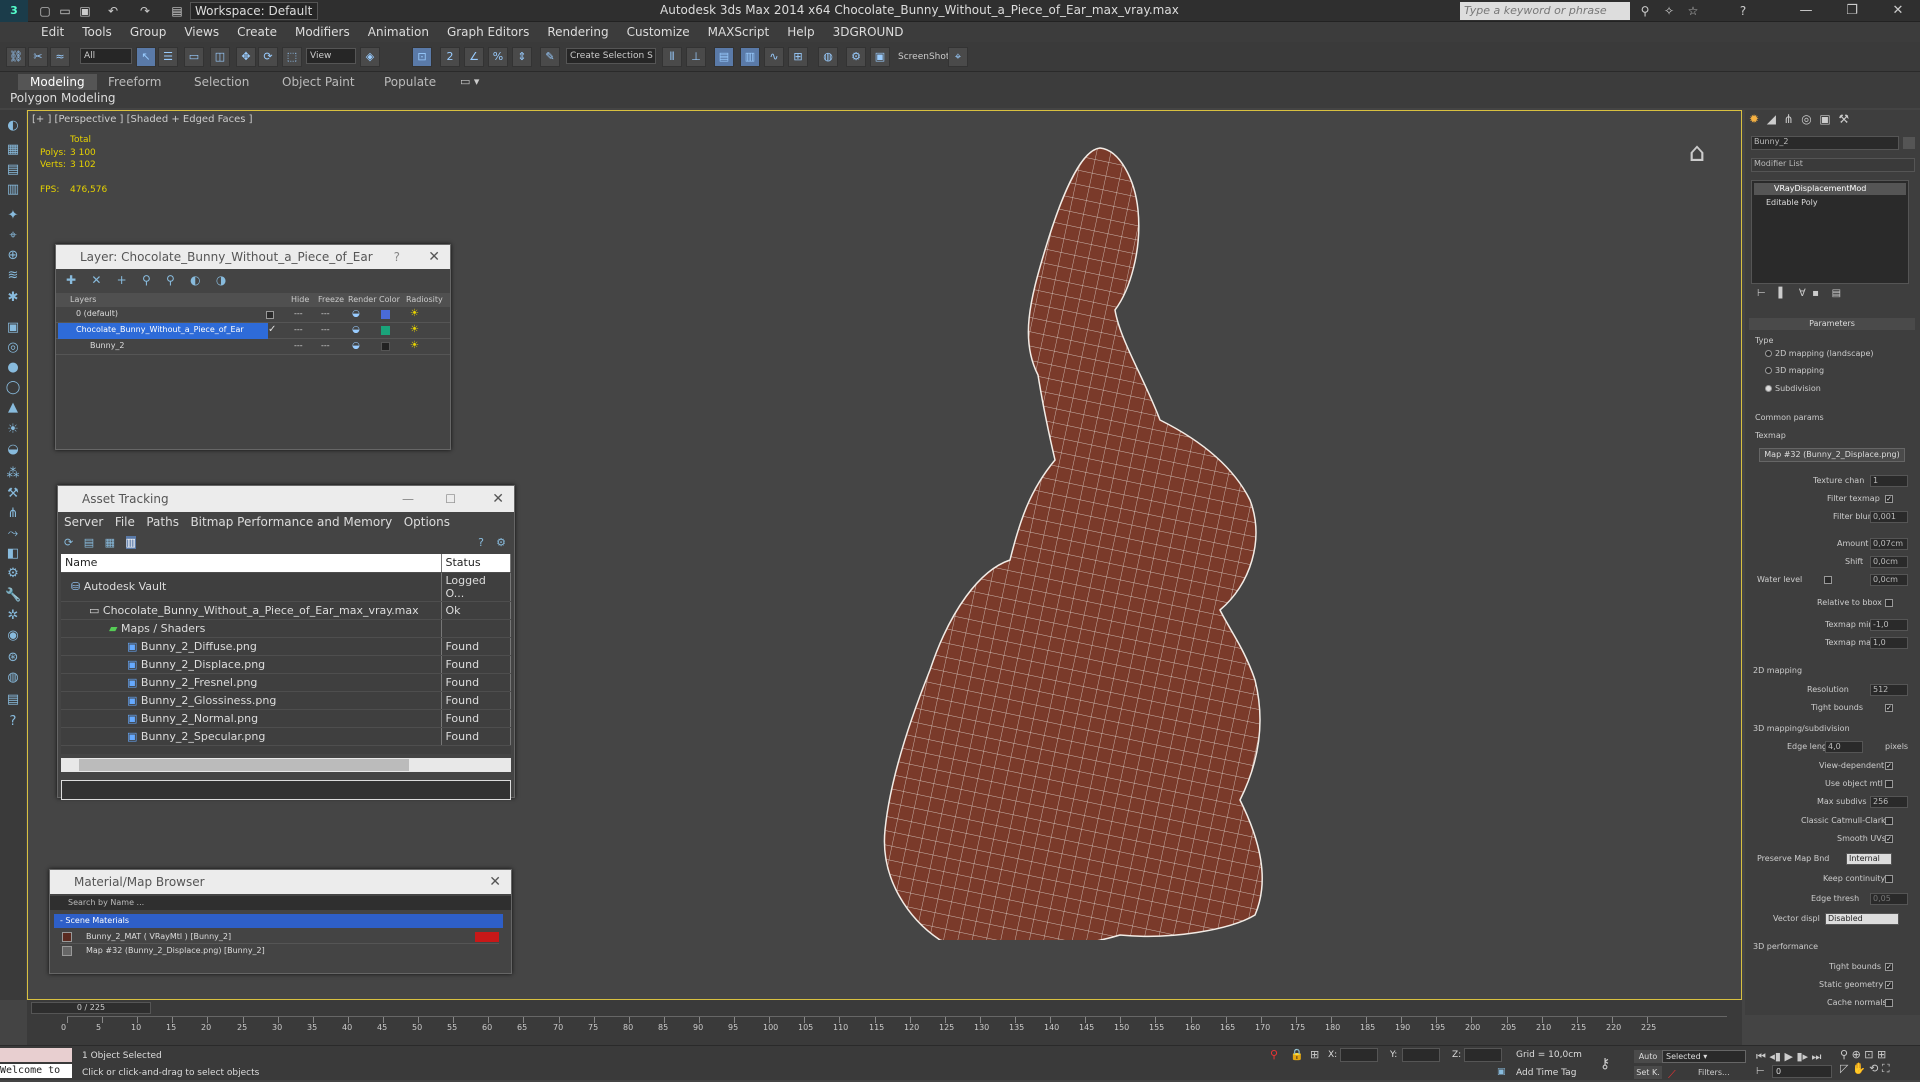 Image resolution: width=1920 pixels, height=1082 pixels. I want to click on minimize-button: —, so click(1806, 11).